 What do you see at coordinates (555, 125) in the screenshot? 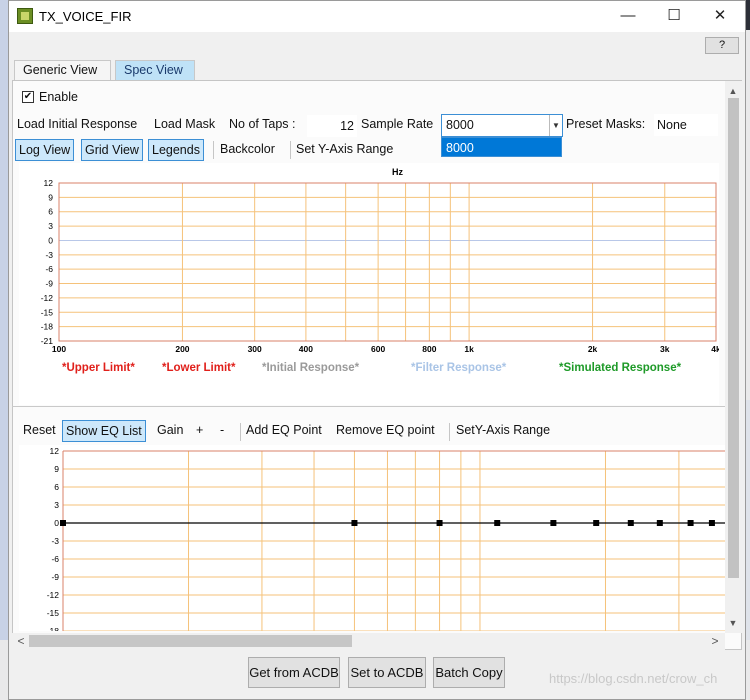
I see `chevron-down-icon: ▼` at bounding box center [555, 125].